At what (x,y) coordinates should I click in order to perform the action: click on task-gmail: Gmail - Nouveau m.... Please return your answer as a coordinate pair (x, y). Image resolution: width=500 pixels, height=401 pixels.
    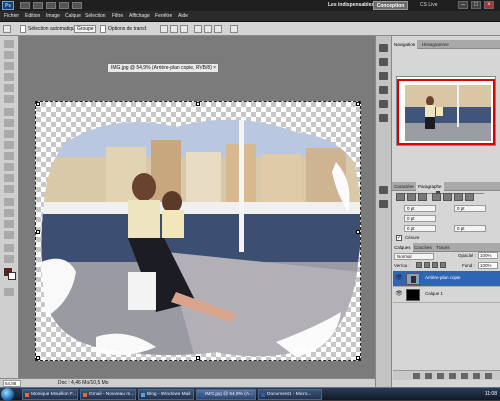
    Looking at the image, I should click on (108, 394).